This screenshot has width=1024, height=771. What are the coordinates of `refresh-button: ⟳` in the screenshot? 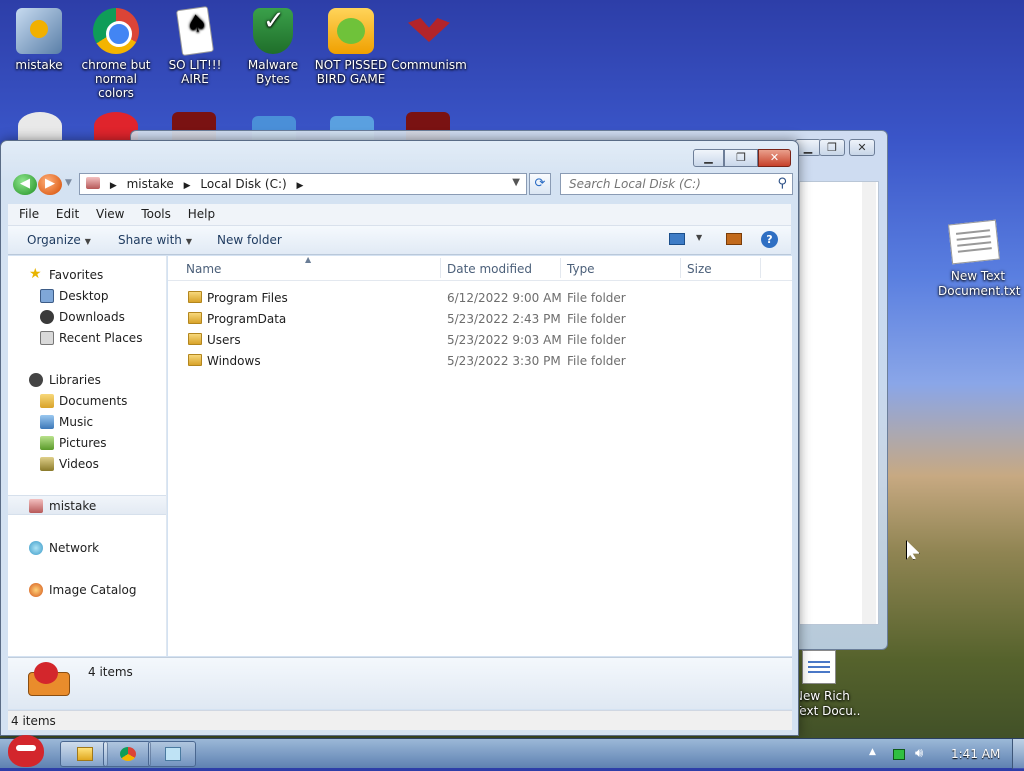 It's located at (540, 184).